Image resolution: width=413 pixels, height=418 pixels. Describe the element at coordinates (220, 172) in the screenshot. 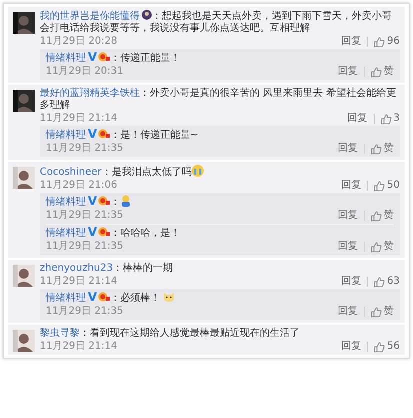

I see `comment-text: Cocoshineer：是我泪点太低了吗` at that location.